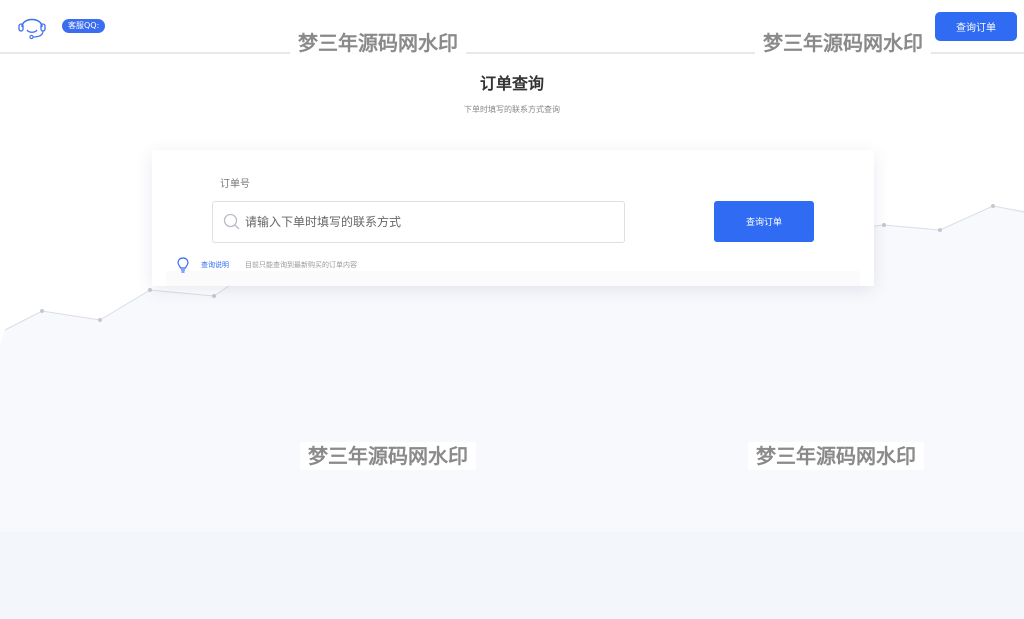 This screenshot has height=619, width=1024. I want to click on card-footer-strip, so click(513, 278).